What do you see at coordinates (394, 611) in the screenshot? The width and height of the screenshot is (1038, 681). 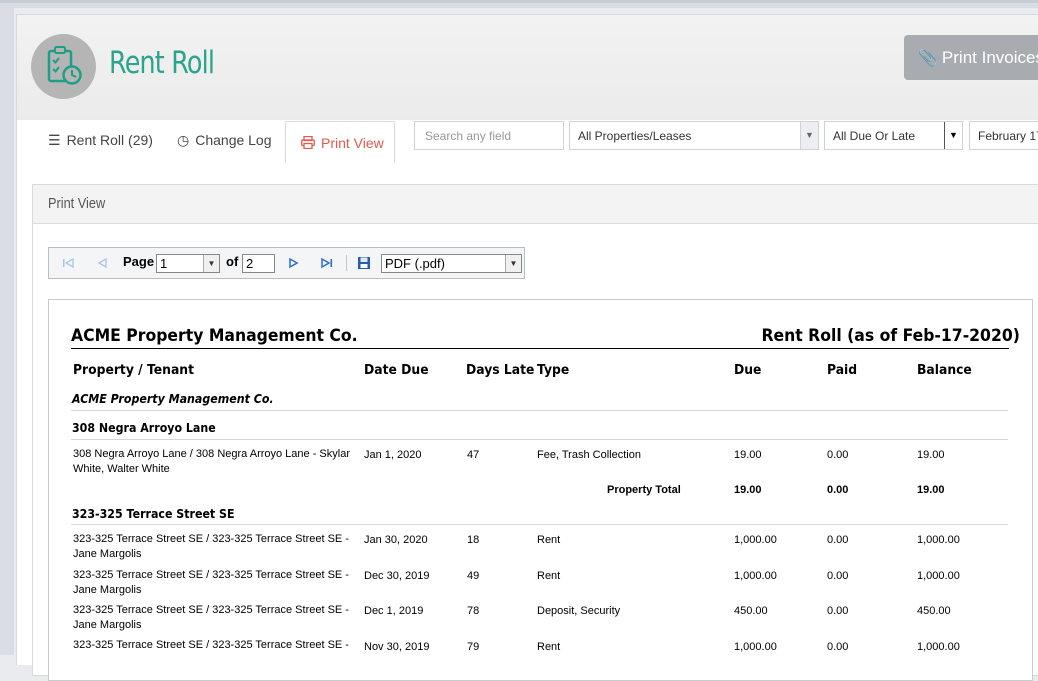 I see `date-due-cell: Dec 1, 2019` at bounding box center [394, 611].